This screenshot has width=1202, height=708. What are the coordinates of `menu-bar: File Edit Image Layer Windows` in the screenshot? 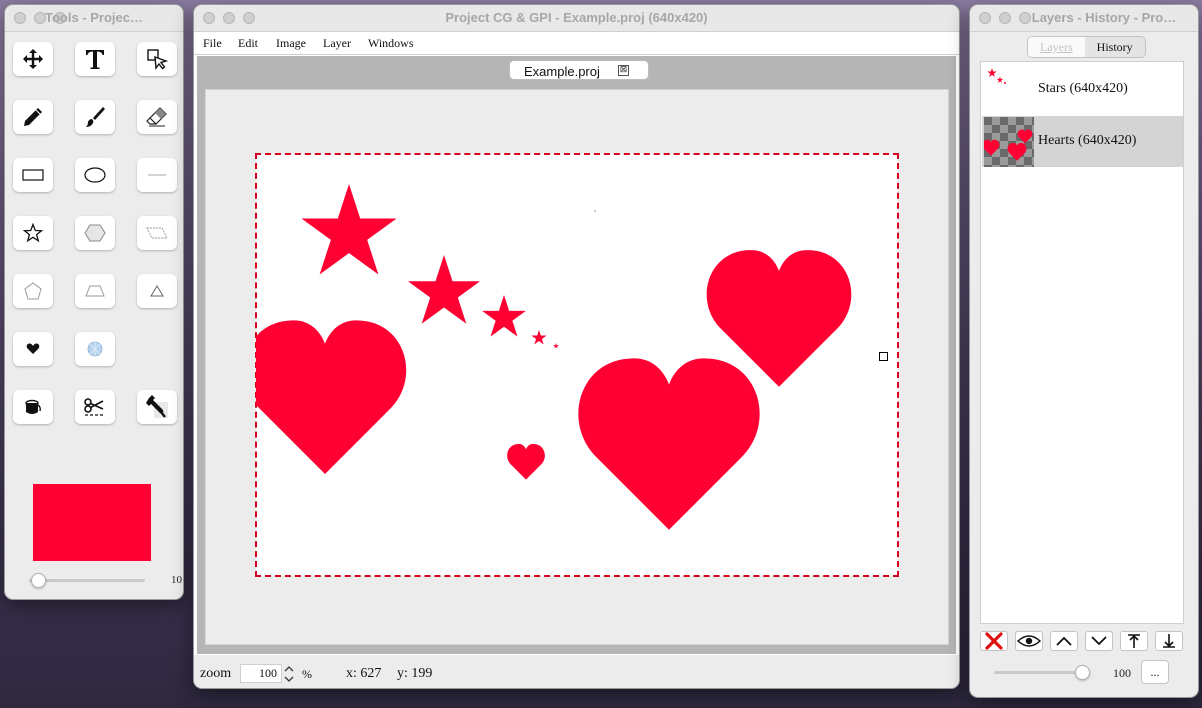 It's located at (576, 43).